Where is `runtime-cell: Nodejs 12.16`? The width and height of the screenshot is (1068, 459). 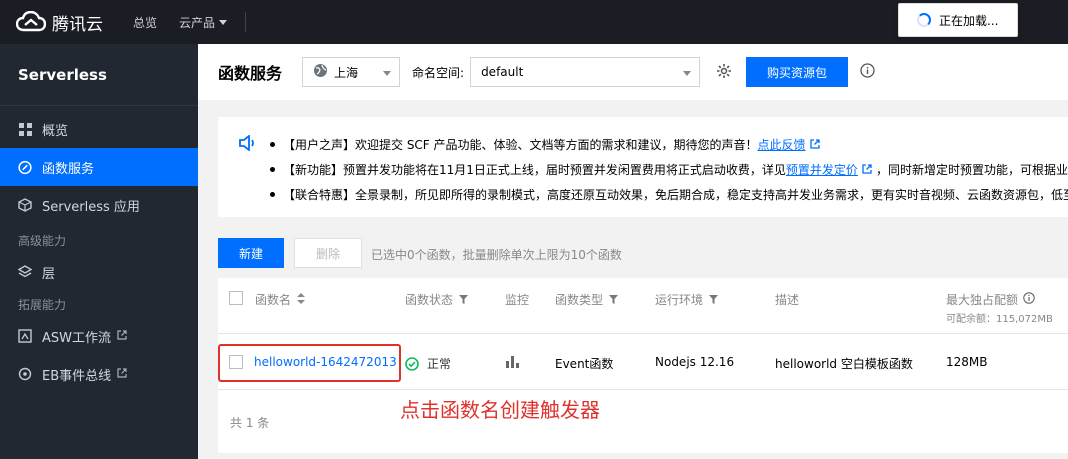 runtime-cell: Nodejs 12.16 is located at coordinates (695, 362).